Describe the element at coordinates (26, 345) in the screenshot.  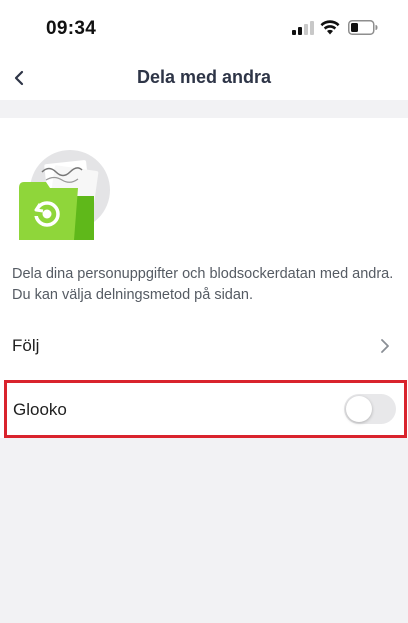
I see `follow-label: Följ` at that location.